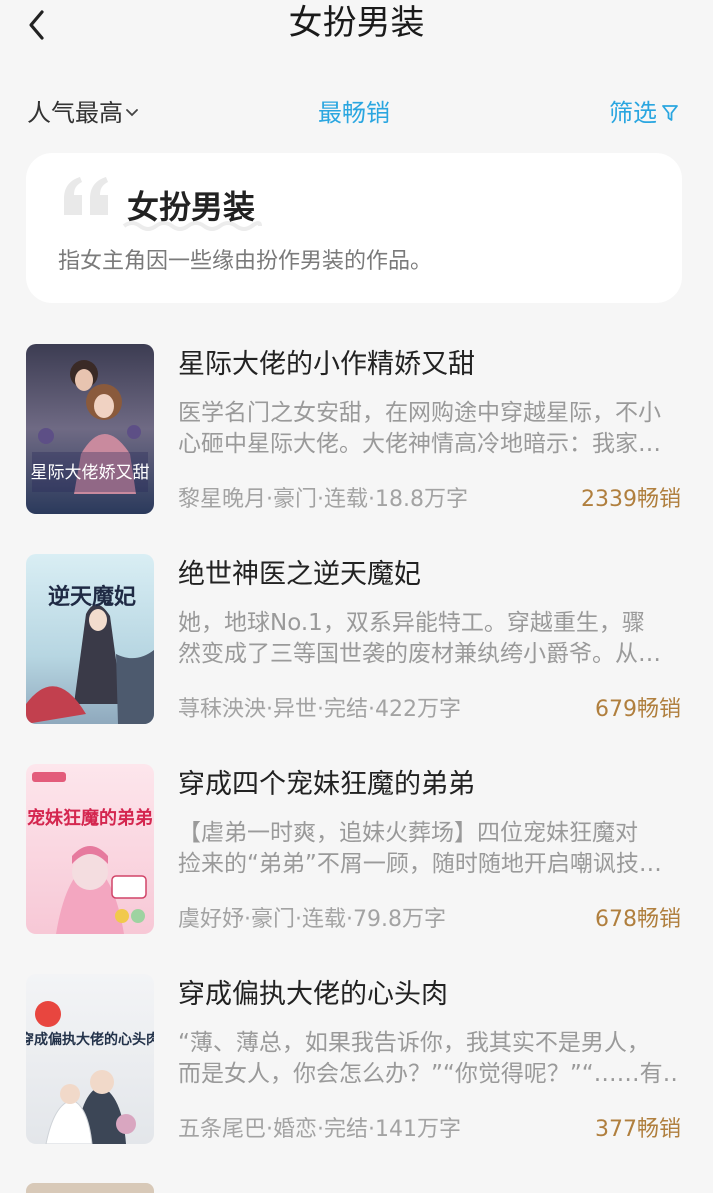  I want to click on top-bar: 女扮男装, so click(356, 25).